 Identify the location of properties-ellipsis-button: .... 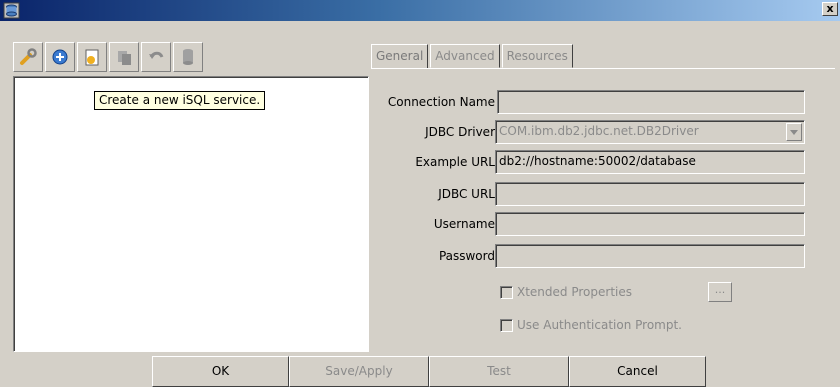
(720, 292).